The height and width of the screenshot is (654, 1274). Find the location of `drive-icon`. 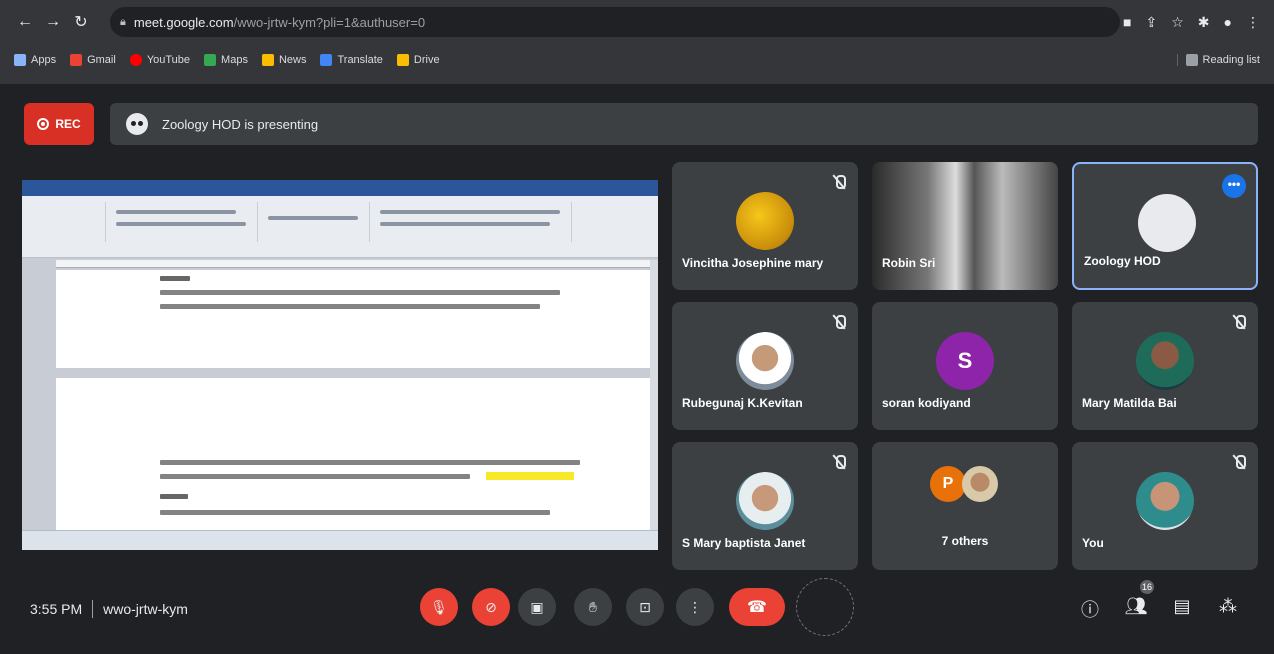

drive-icon is located at coordinates (402, 60).